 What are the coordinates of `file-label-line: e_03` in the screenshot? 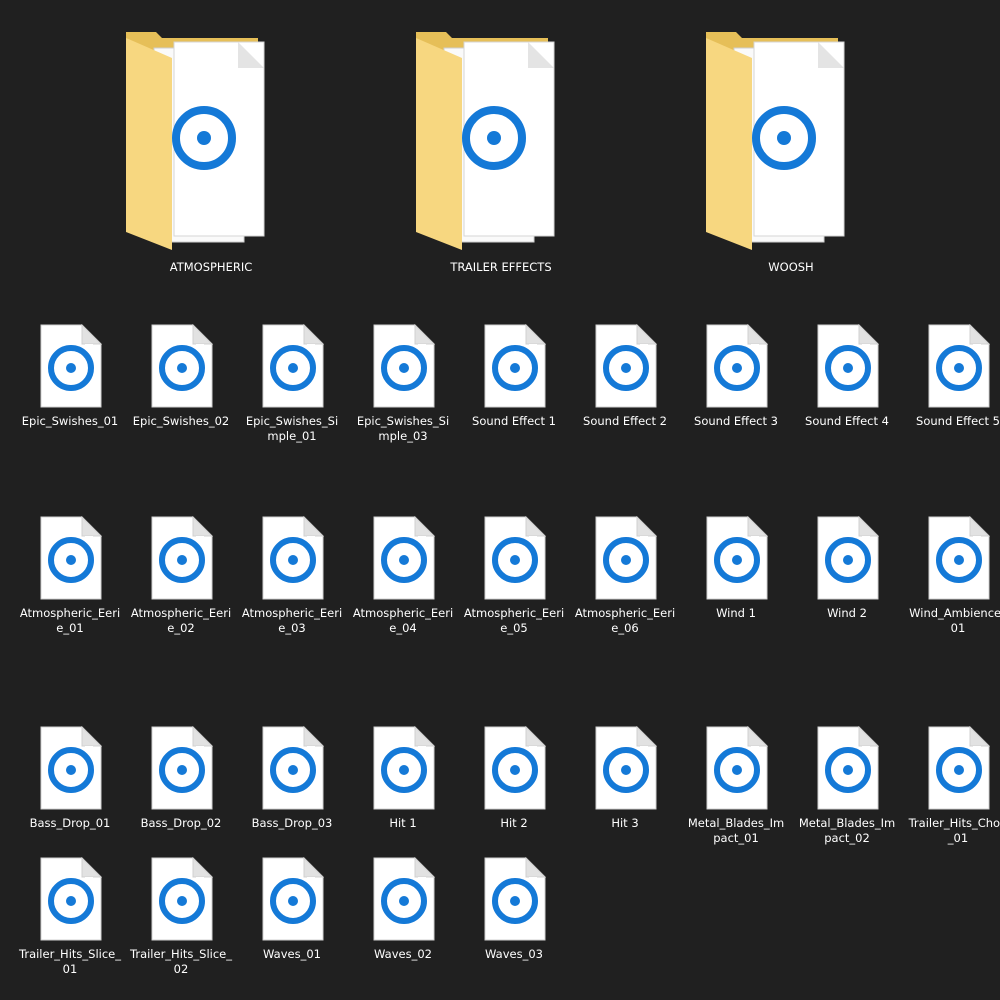 It's located at (292, 628).